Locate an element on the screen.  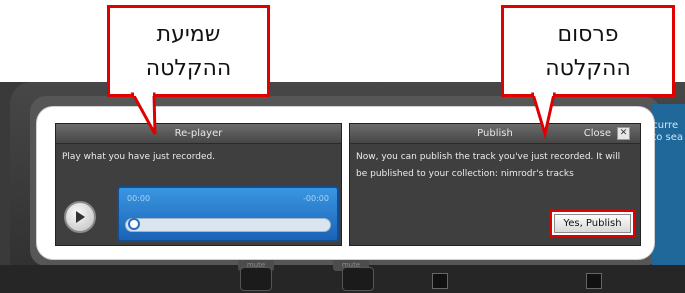
callout-left: שמיעת ההקלטה is located at coordinates (188, 51).